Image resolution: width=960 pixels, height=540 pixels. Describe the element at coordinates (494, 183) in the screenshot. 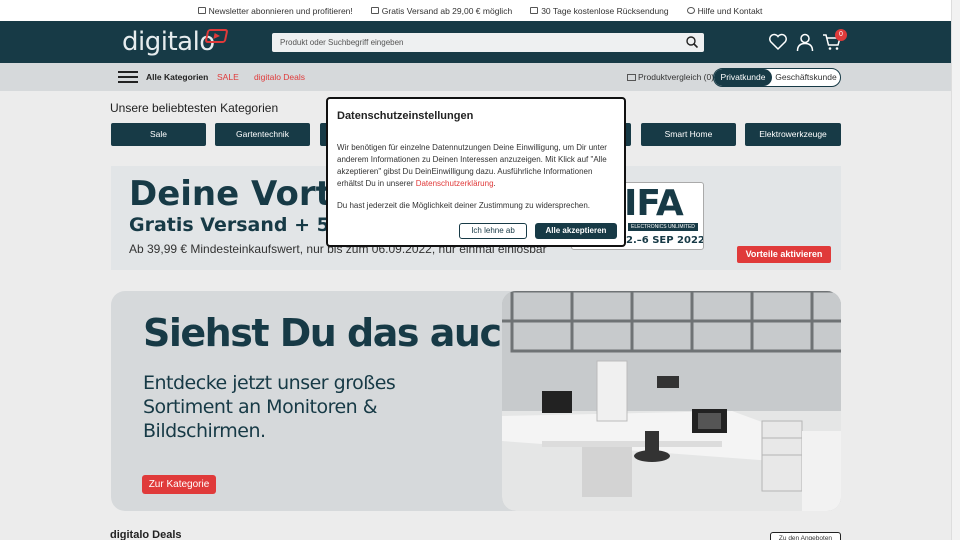

I see `dialog-body-end: .` at that location.